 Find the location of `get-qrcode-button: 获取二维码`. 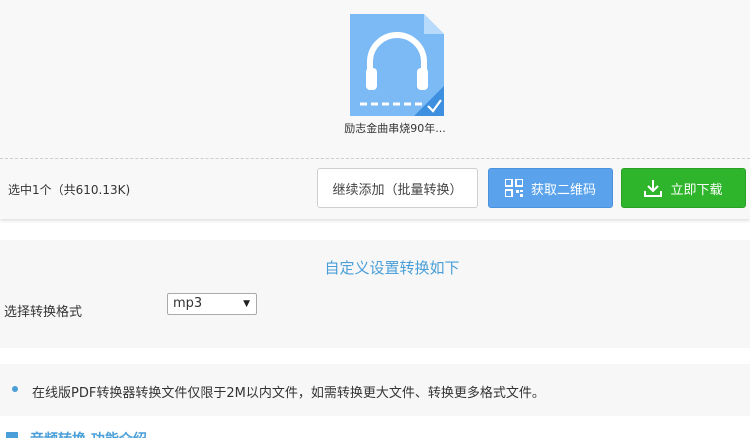

get-qrcode-button: 获取二维码 is located at coordinates (550, 188).